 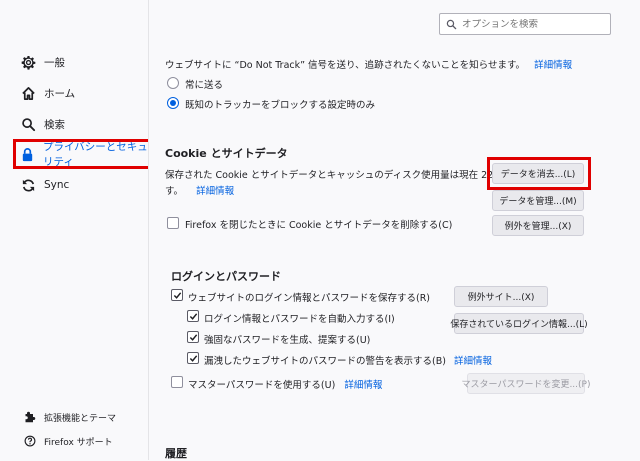 I want to click on sidebar-item-general: 一般, so click(x=42, y=62).